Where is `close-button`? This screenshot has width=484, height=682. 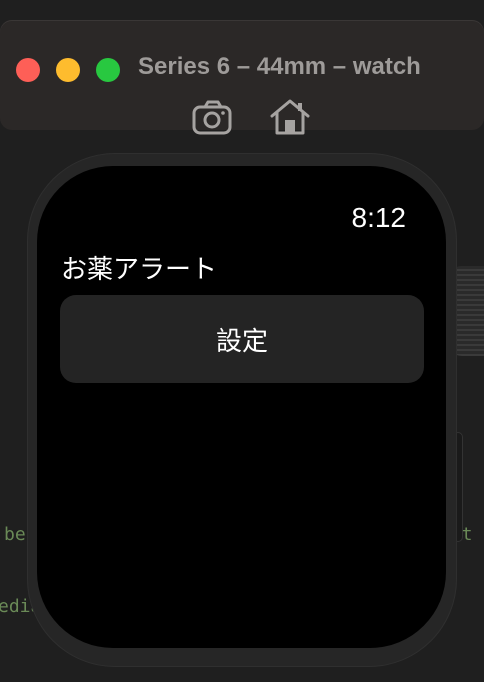
close-button is located at coordinates (28, 70).